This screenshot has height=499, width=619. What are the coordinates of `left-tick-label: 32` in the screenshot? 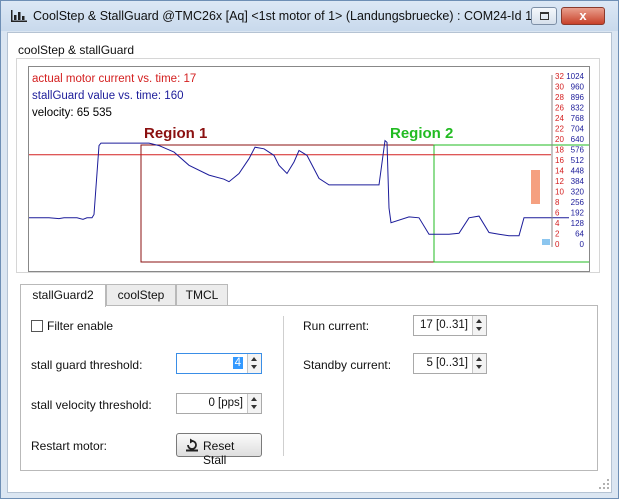 It's located at (559, 76).